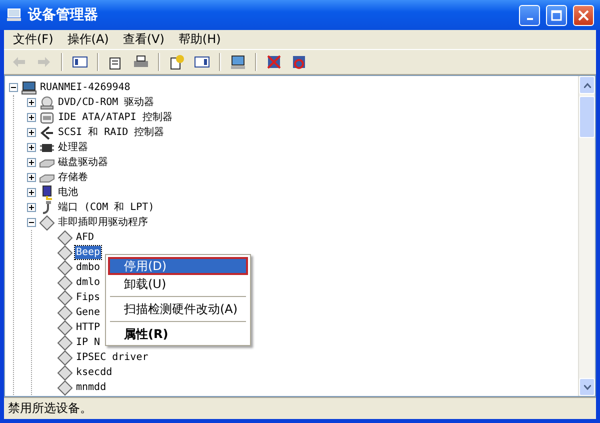 Image resolution: width=600 pixels, height=423 pixels. What do you see at coordinates (63, 15) in the screenshot?
I see `window-title: 设备管理器` at bounding box center [63, 15].